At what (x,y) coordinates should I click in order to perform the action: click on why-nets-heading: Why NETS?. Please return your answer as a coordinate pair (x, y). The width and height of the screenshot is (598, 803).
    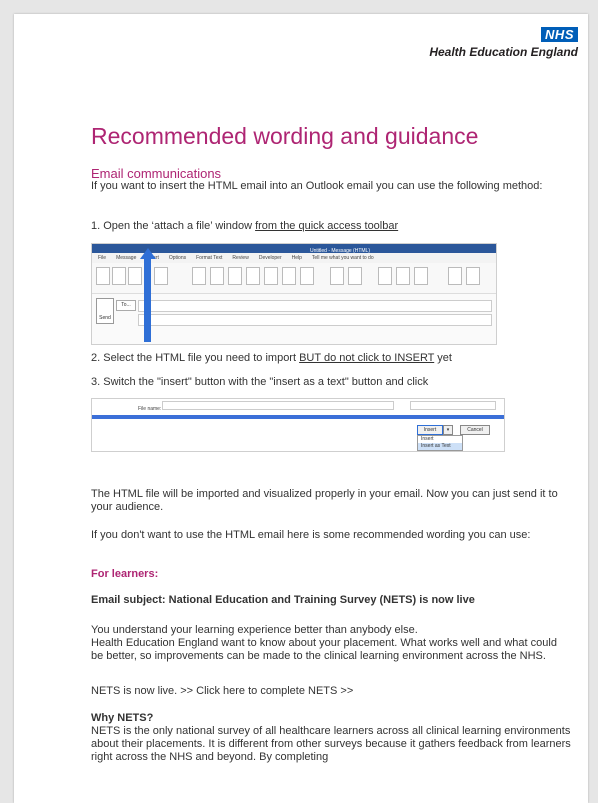
    Looking at the image, I should click on (122, 718).